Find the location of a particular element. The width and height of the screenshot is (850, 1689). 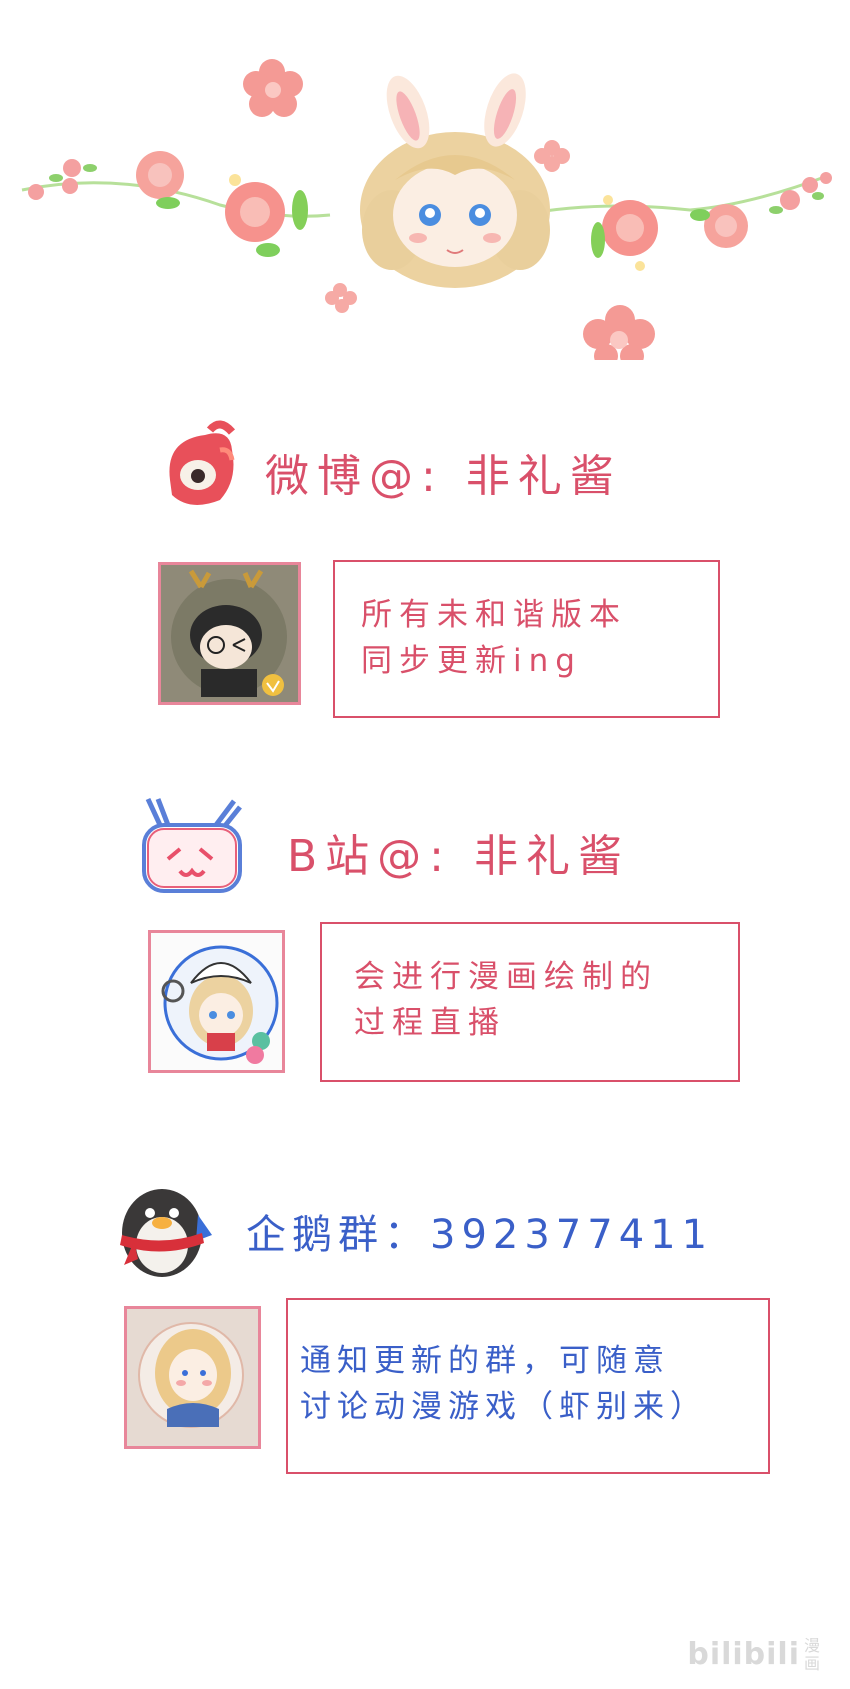

weibo-description-line-2: 同步更新ing is located at coordinates (471, 661).